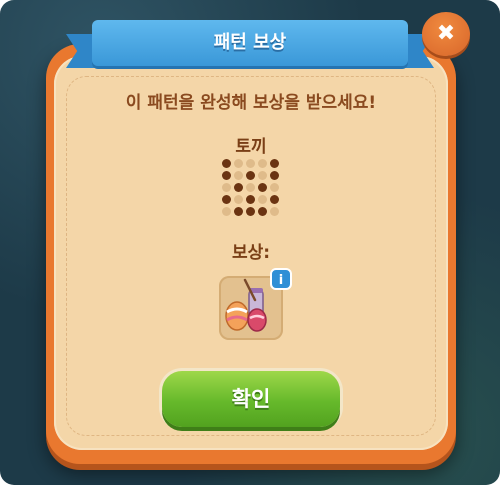  I want to click on pattern-name: 토끼, so click(251, 147).